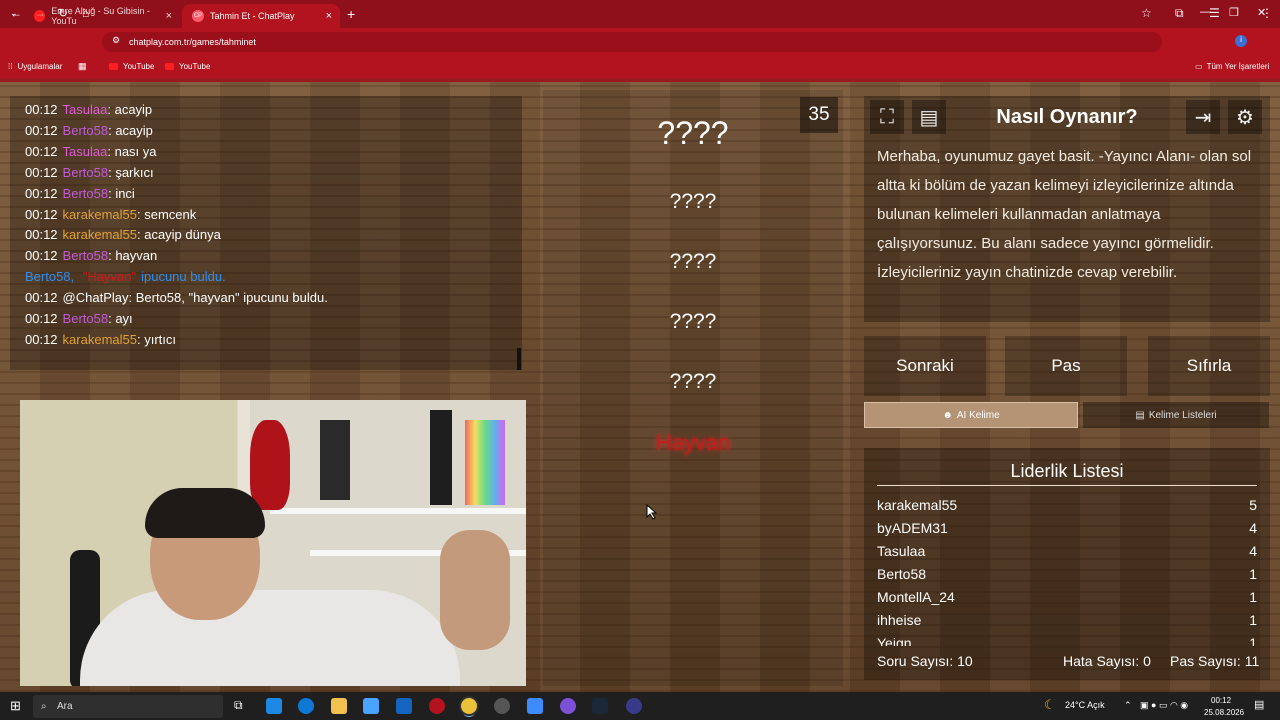 Image resolution: width=1280 pixels, height=720 pixels. Describe the element at coordinates (1176, 415) in the screenshot. I see `word-lists-tab: ▤ Kelime Listeleri` at that location.